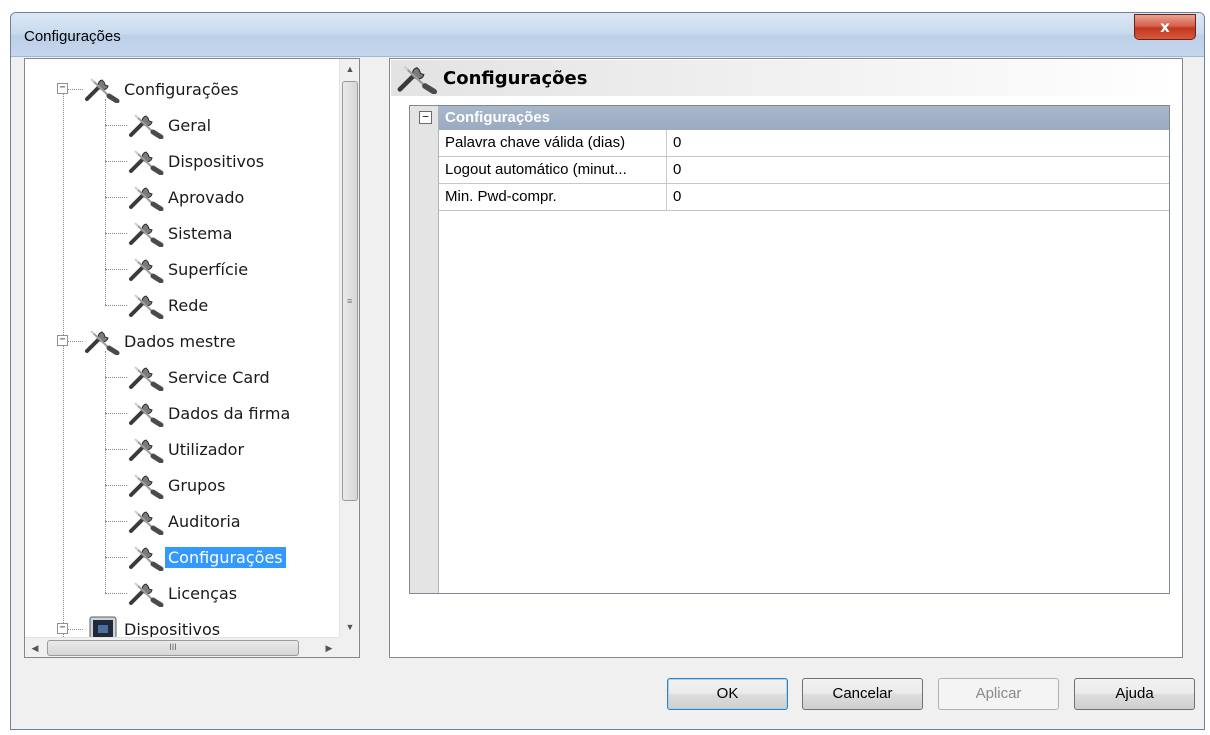 The height and width of the screenshot is (735, 1210). I want to click on property-row: Palavra chave válida (dias) 0, so click(804, 143).